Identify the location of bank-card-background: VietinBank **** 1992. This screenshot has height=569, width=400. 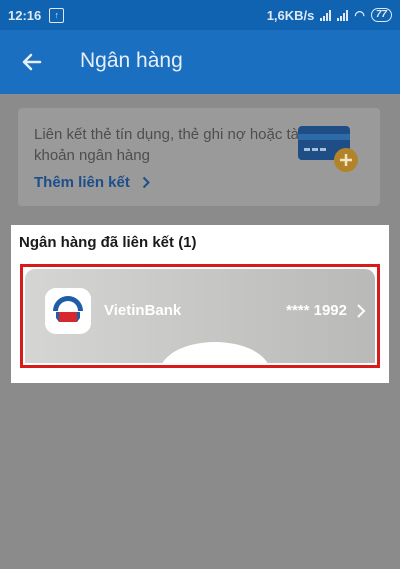
(200, 316).